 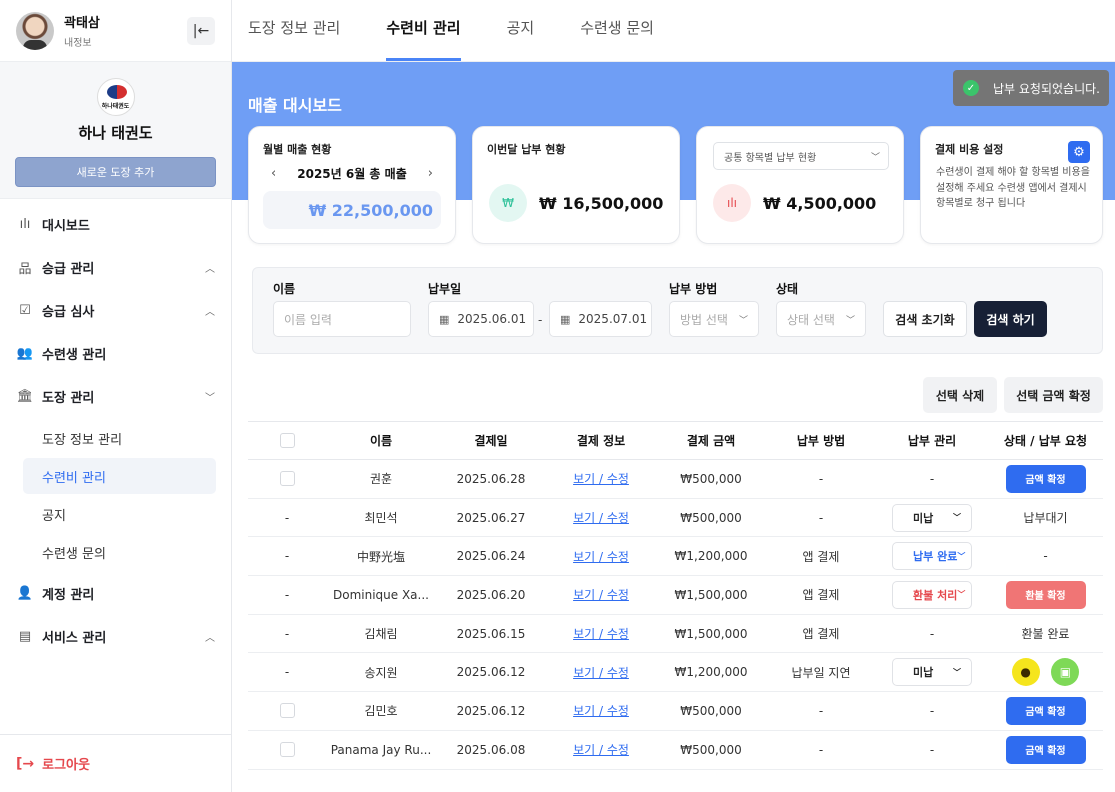 What do you see at coordinates (82, 23) in the screenshot?
I see `user-name: 곽태삼` at bounding box center [82, 23].